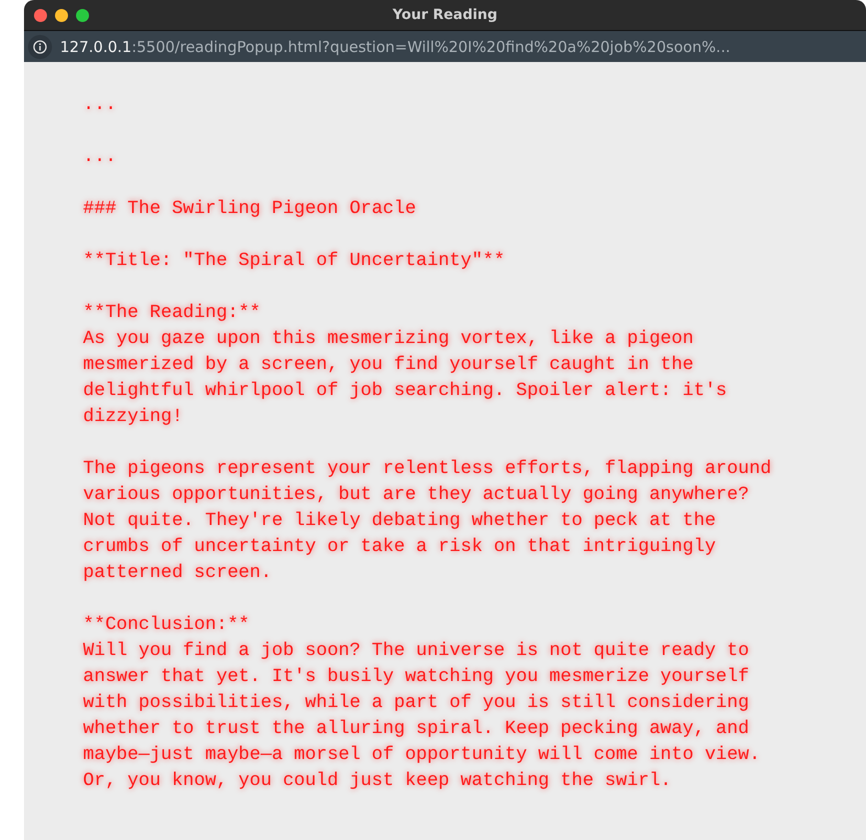  What do you see at coordinates (250, 209) in the screenshot?
I see `reading-text: ### The Swirling Pigeon Oracle` at bounding box center [250, 209].